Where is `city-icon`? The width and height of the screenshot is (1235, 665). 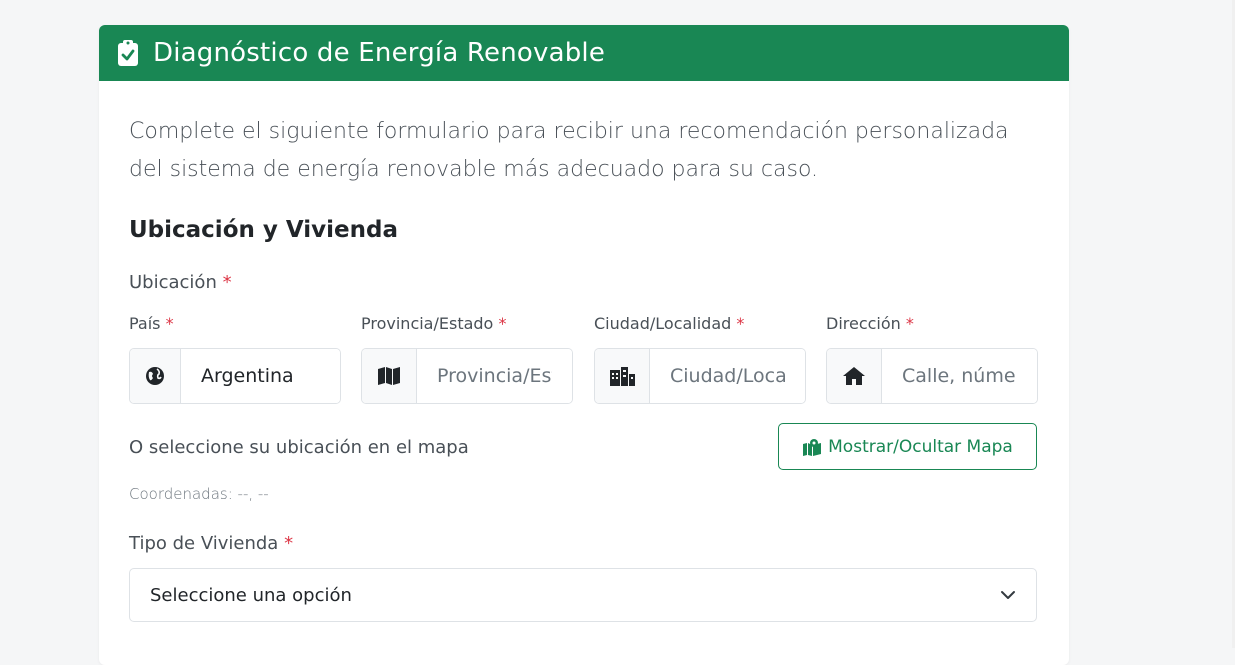
city-icon is located at coordinates (622, 376).